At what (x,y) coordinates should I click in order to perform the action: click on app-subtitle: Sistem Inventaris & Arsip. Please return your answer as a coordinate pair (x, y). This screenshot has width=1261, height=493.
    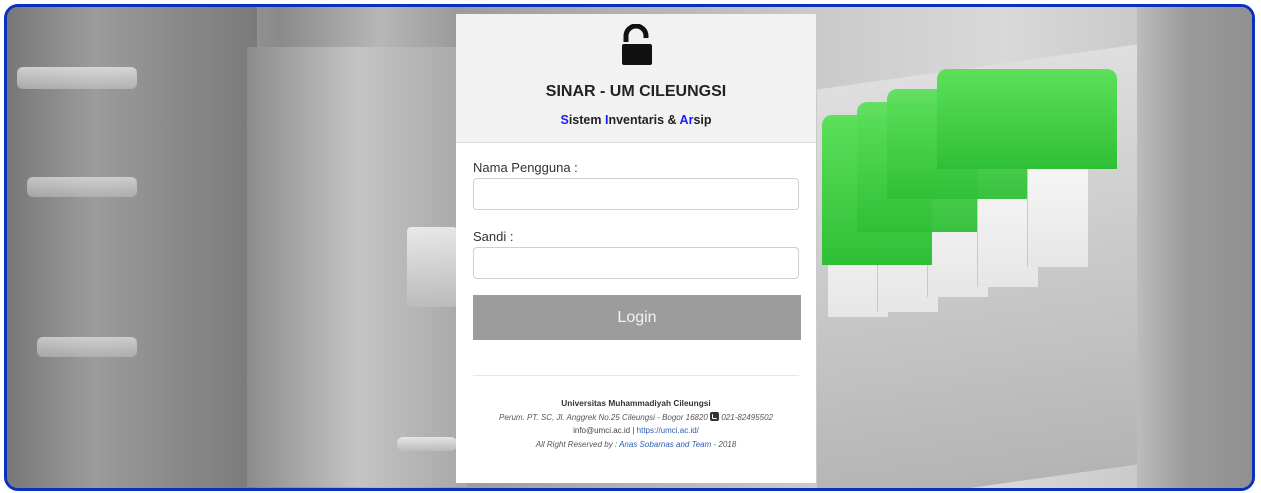
    Looking at the image, I should click on (636, 120).